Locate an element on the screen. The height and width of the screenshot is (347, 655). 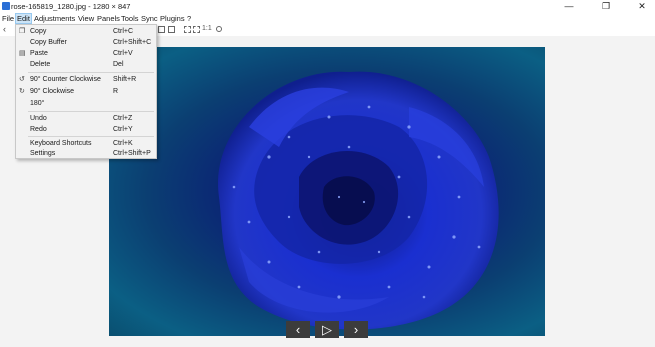
menu-item-shortcut: R is located at coordinates (116, 91).